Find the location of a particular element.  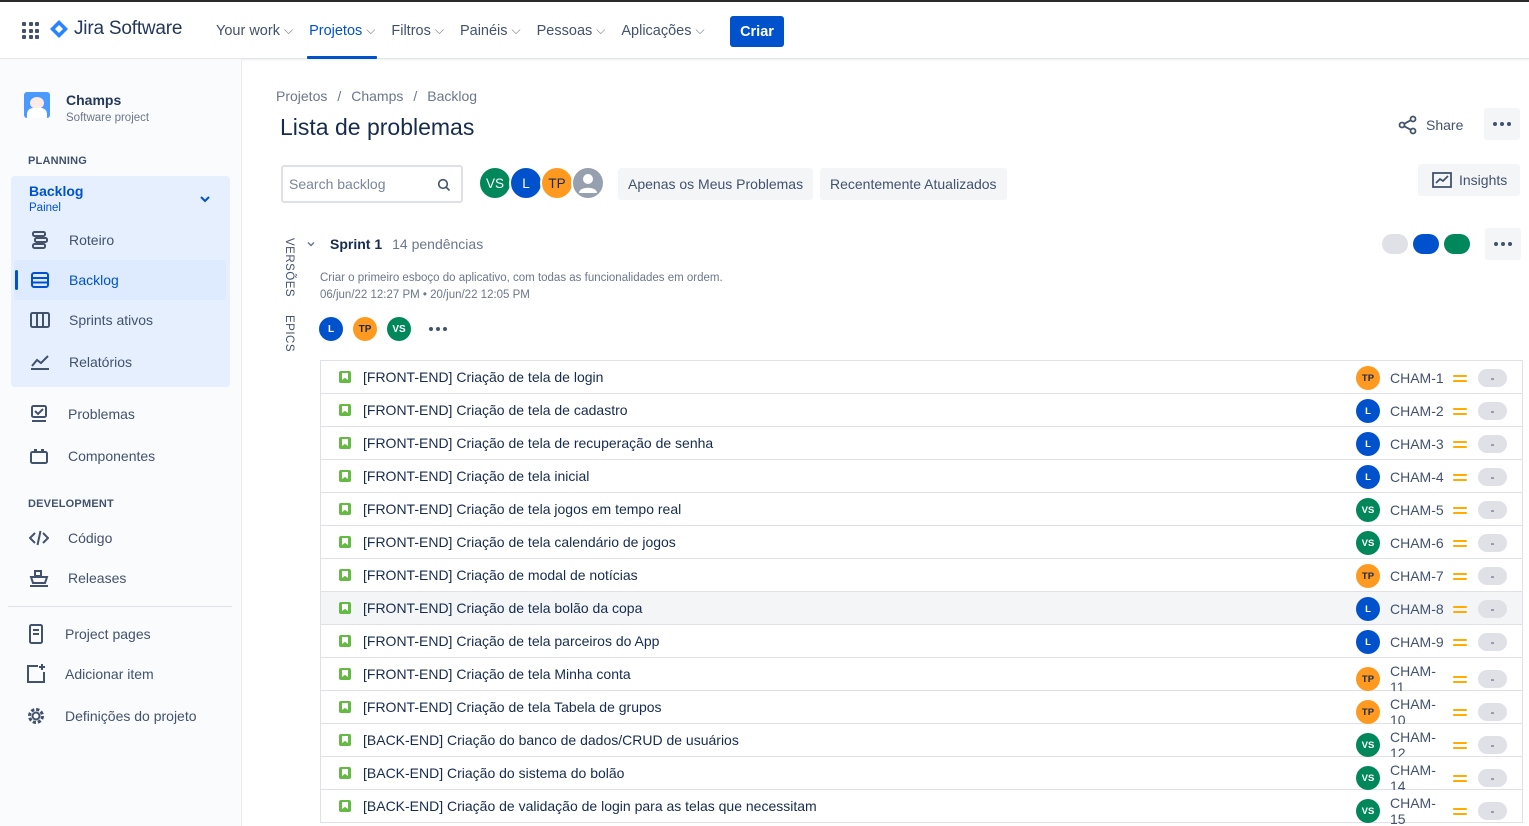

sidebar-item-label: Problemas is located at coordinates (101, 414).